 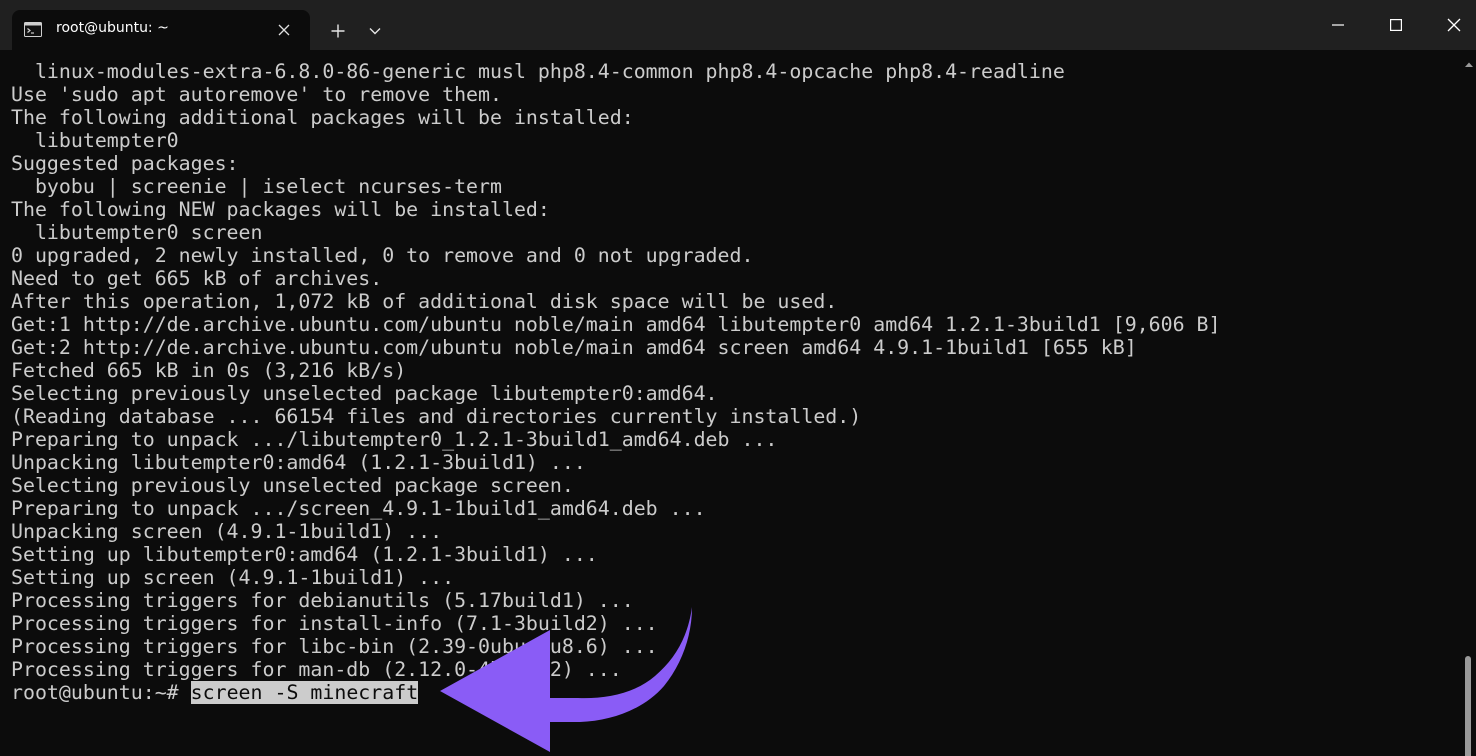 I want to click on shell-prompt: root@ubuntu:~#, so click(x=101, y=692).